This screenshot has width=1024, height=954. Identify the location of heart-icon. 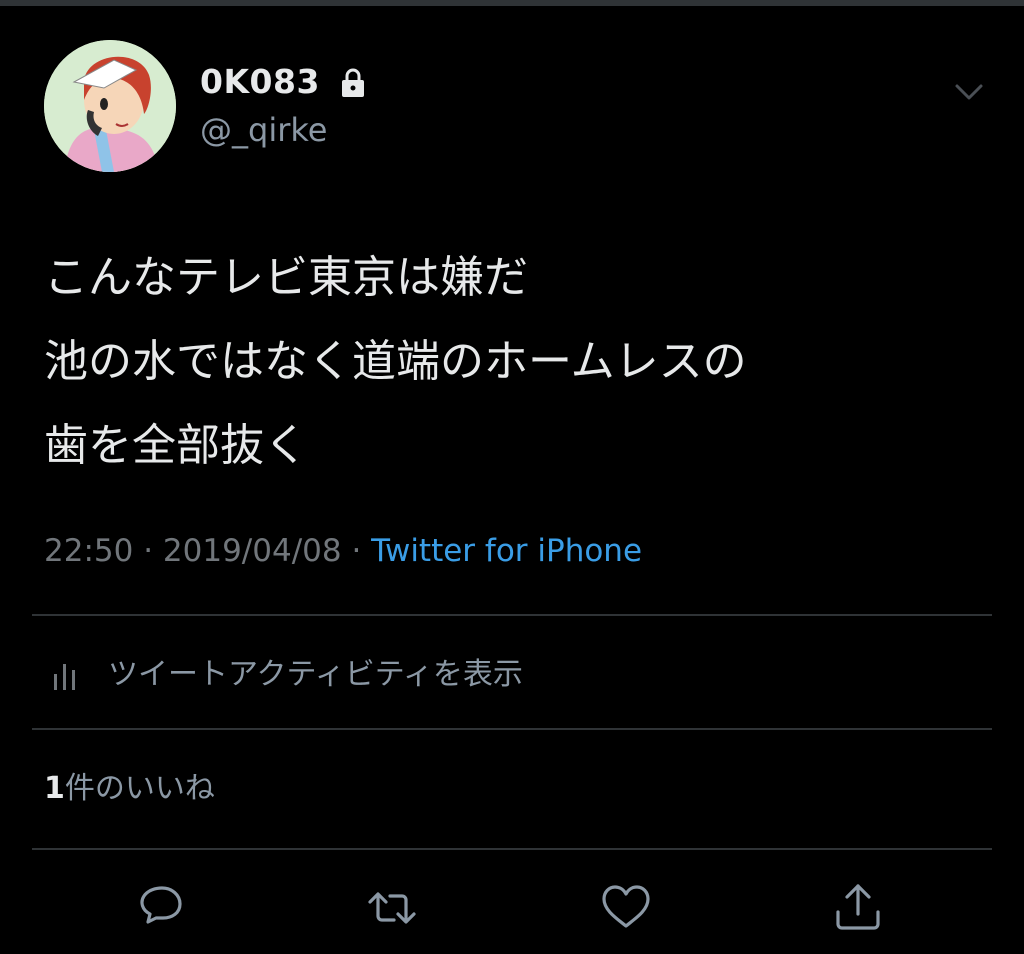
(626, 906).